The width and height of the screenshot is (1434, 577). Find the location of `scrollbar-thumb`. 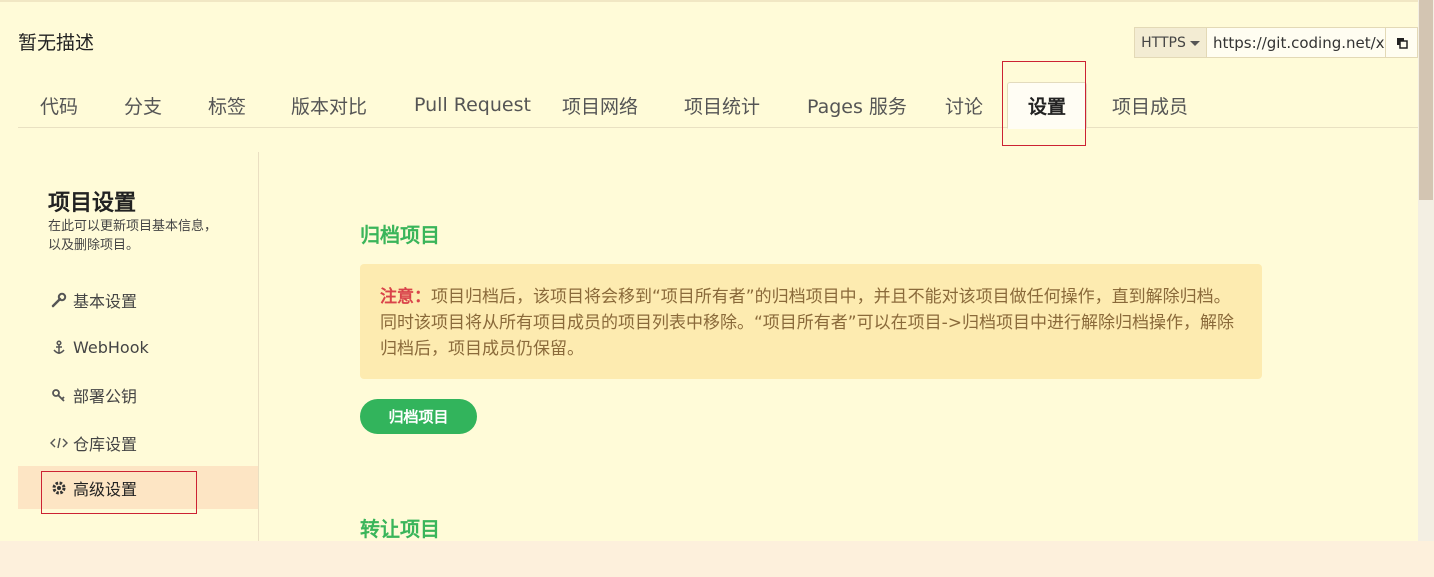

scrollbar-thumb is located at coordinates (1426, 100).